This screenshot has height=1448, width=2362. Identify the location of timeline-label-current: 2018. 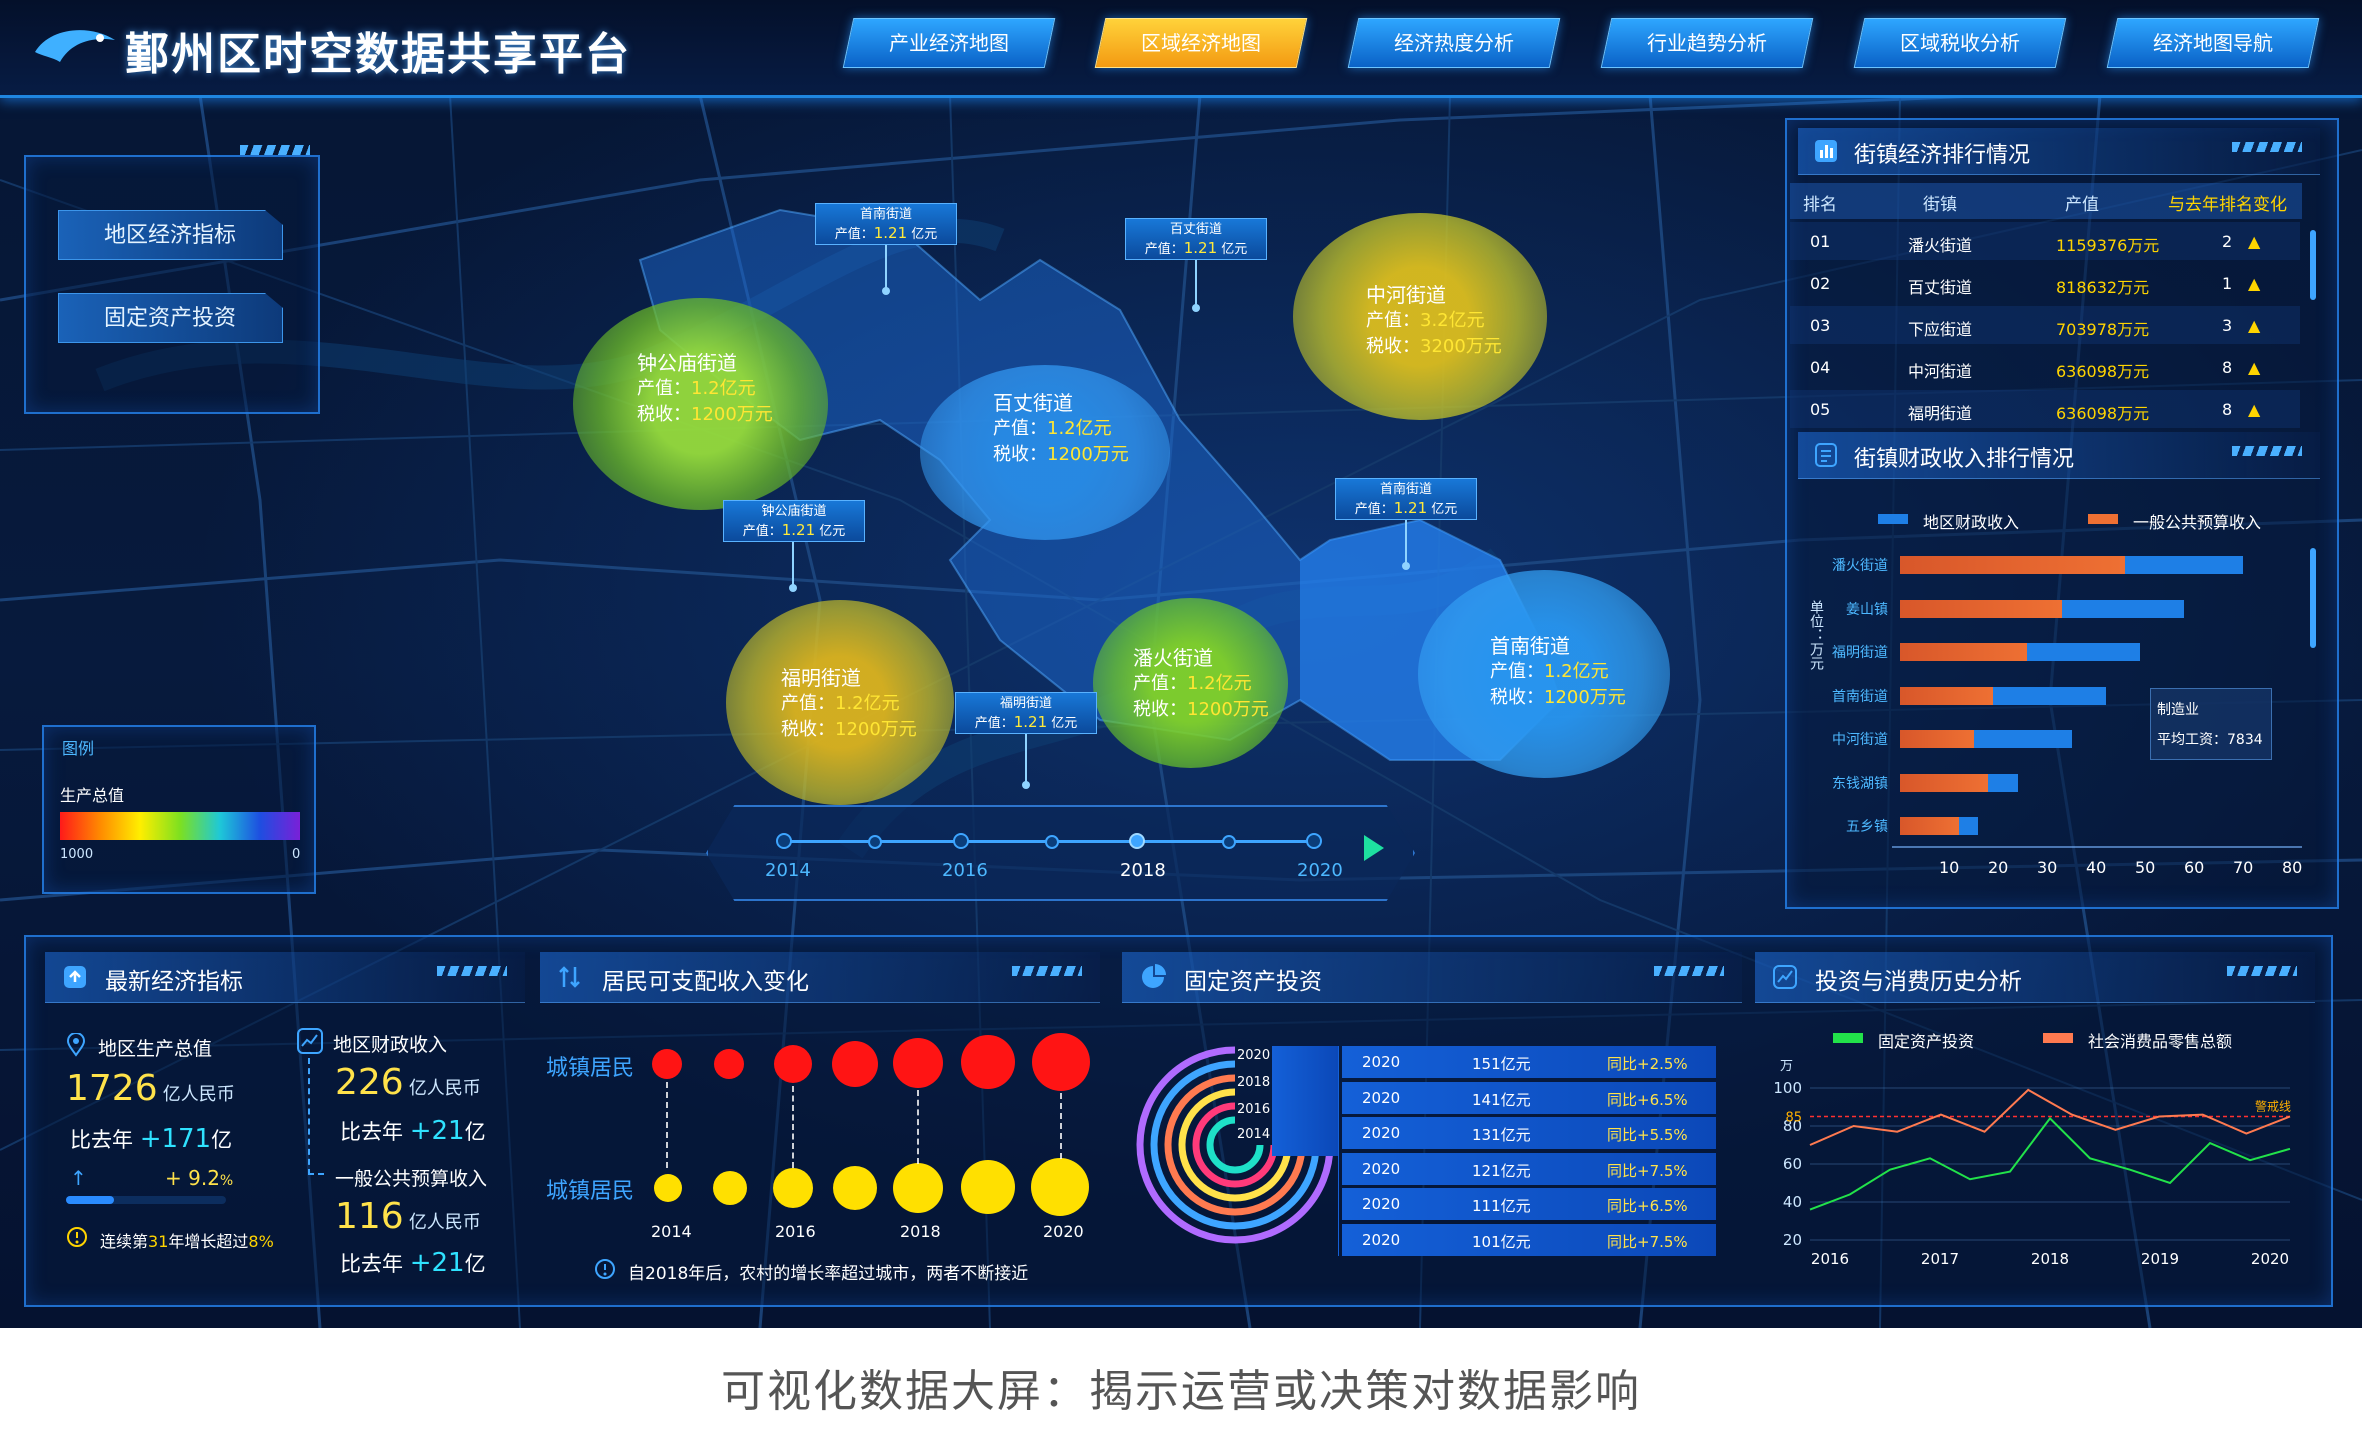
(1143, 870).